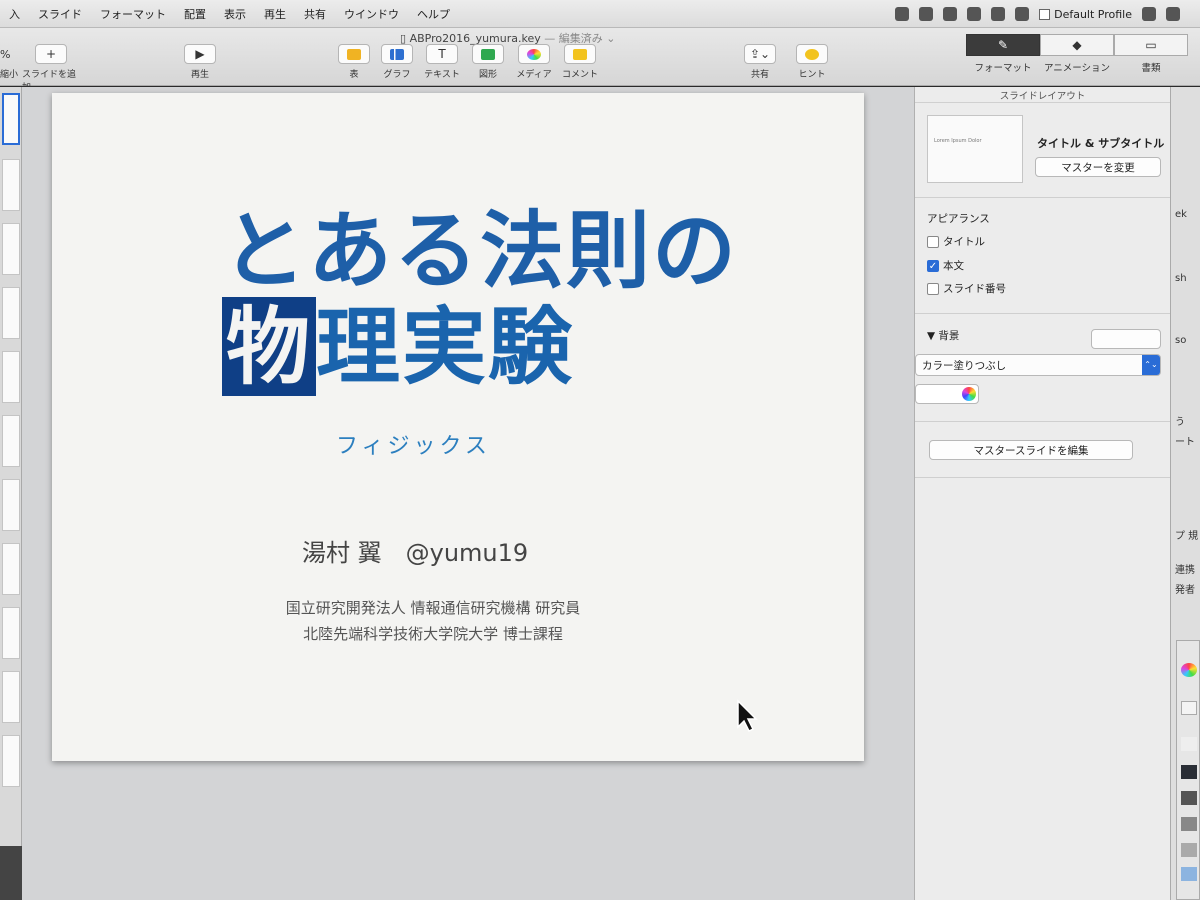 The image size is (1200, 900). Describe the element at coordinates (9, 64) in the screenshot. I see `zoom-control: % 縮小` at that location.